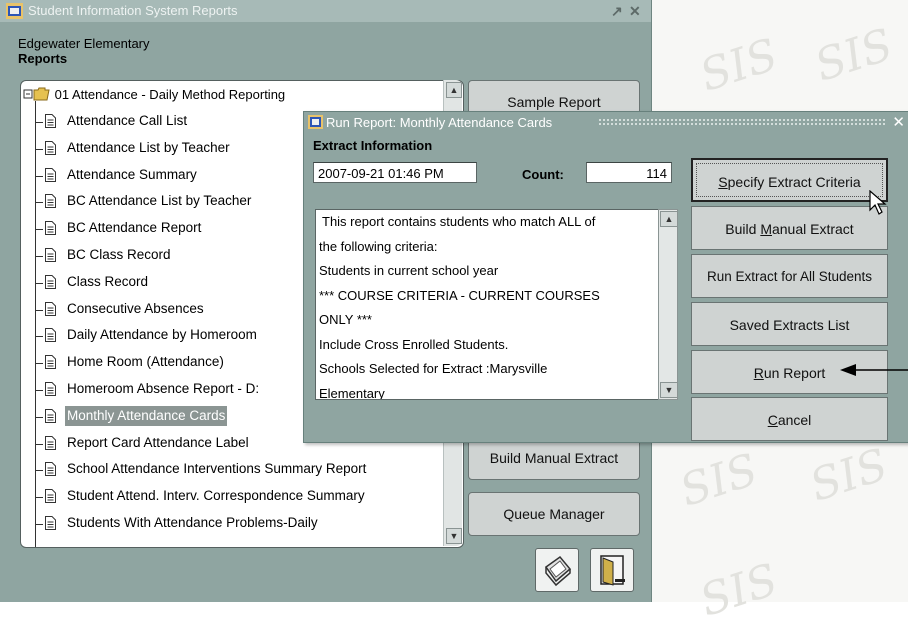 The width and height of the screenshot is (908, 627). What do you see at coordinates (133, 10) in the screenshot?
I see `window-title: Student Information System Reports` at bounding box center [133, 10].